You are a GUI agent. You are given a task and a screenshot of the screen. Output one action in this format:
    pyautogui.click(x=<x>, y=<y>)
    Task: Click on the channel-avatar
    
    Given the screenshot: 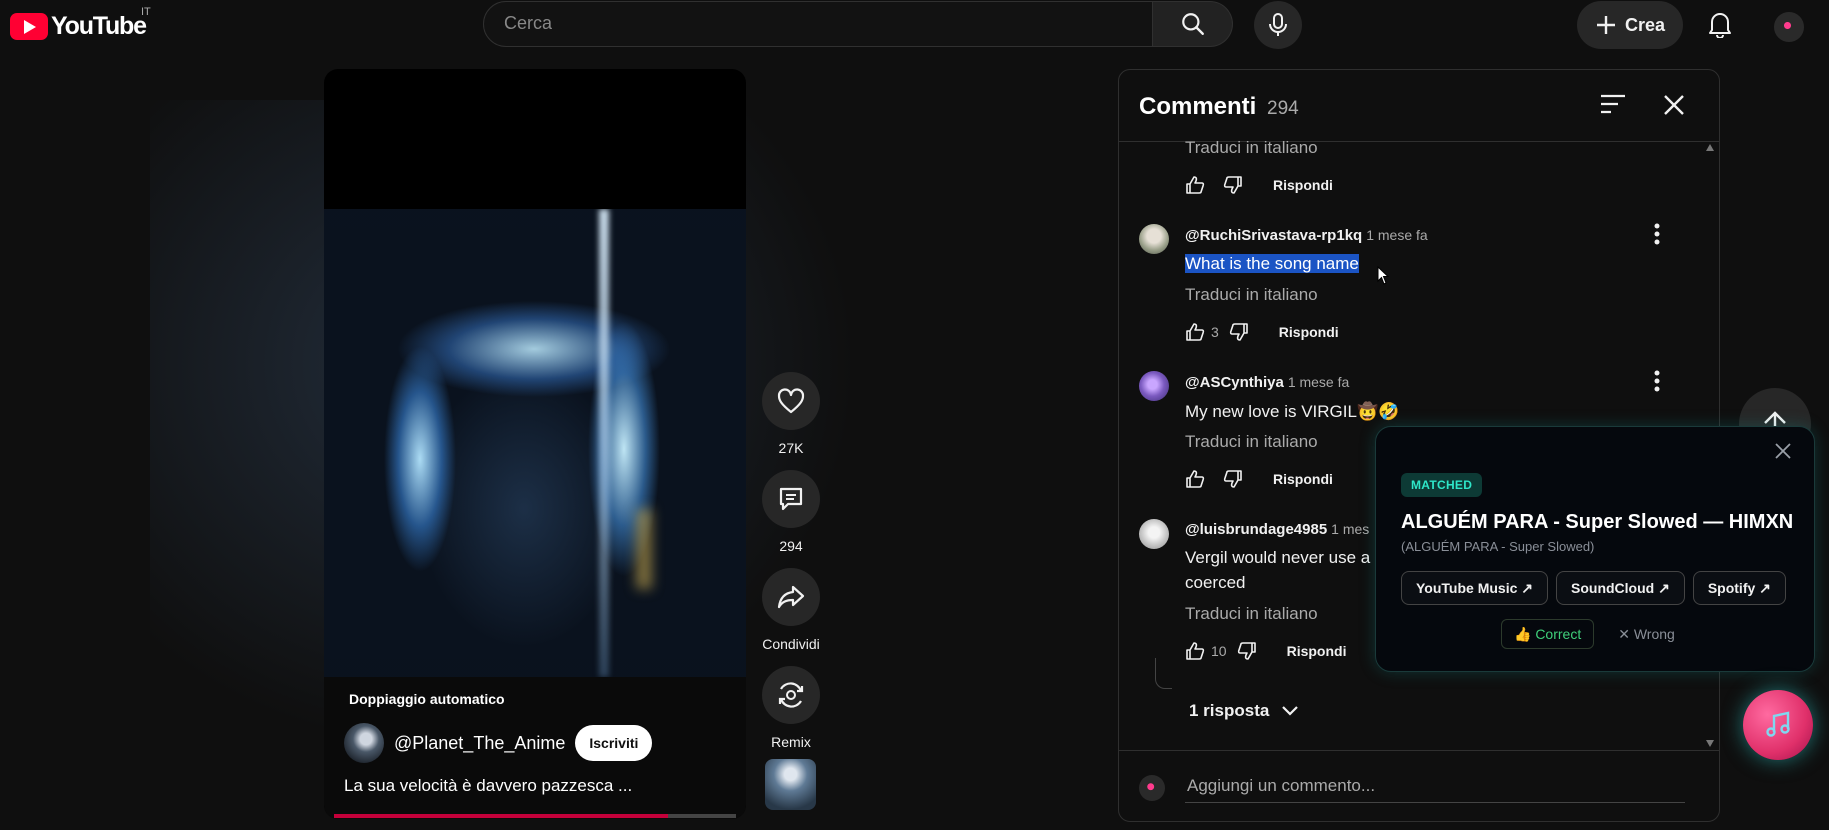 What is the action you would take?
    pyautogui.click(x=364, y=743)
    